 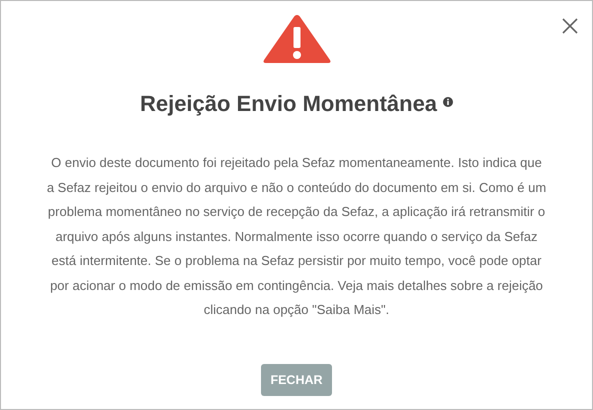 What do you see at coordinates (296, 380) in the screenshot?
I see `close-button: FECHAR` at bounding box center [296, 380].